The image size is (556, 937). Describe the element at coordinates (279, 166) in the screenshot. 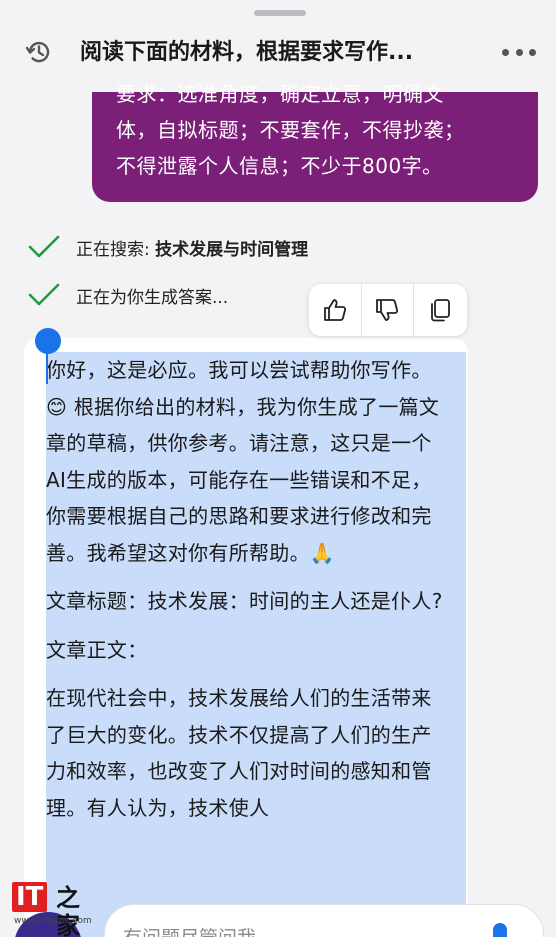

I see `user-message-line: 不得泄露个人信息；不少于800字。` at that location.